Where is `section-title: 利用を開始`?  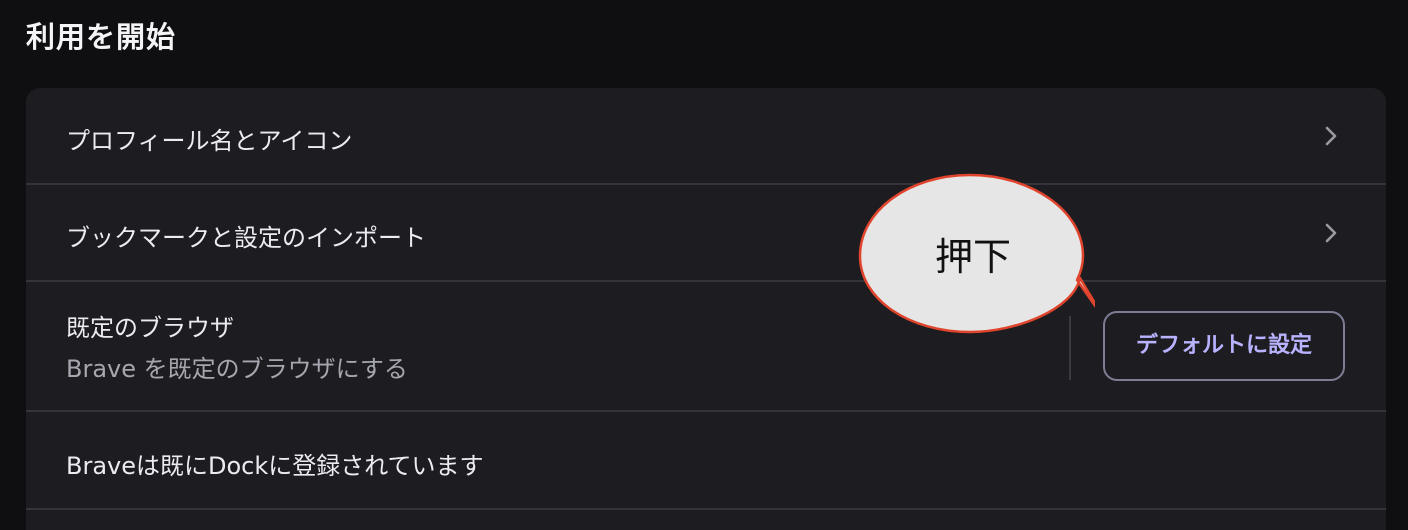
section-title: 利用を開始 is located at coordinates (101, 37).